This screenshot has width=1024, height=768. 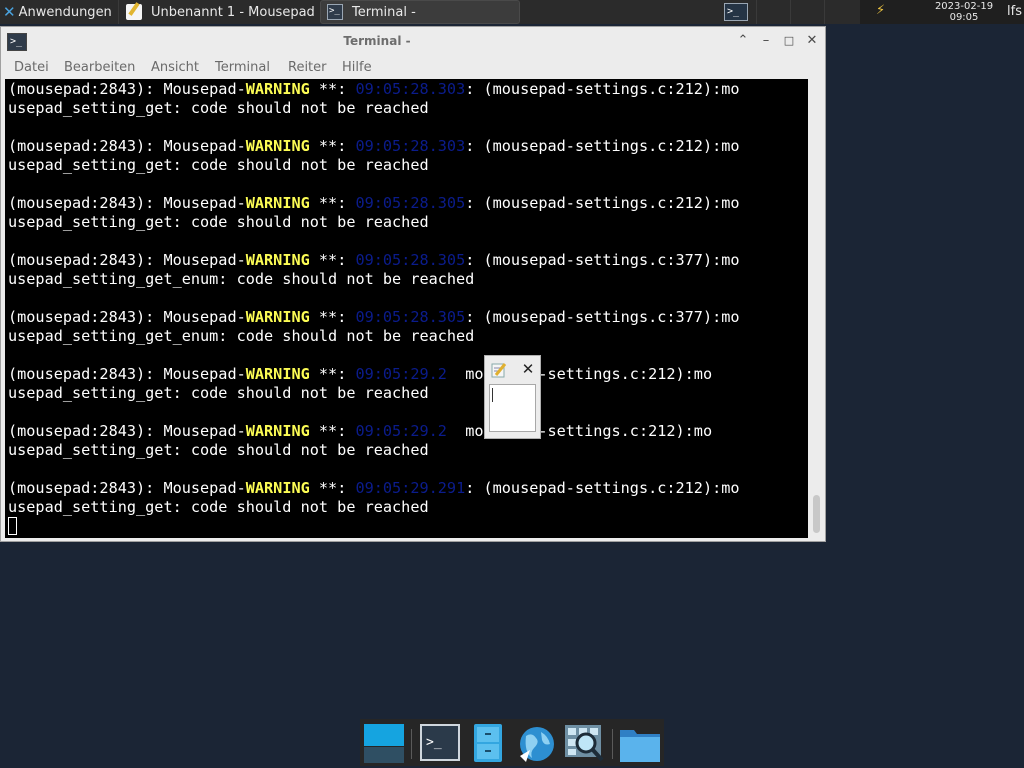 I want to click on maximize-button: □, so click(x=789, y=41).